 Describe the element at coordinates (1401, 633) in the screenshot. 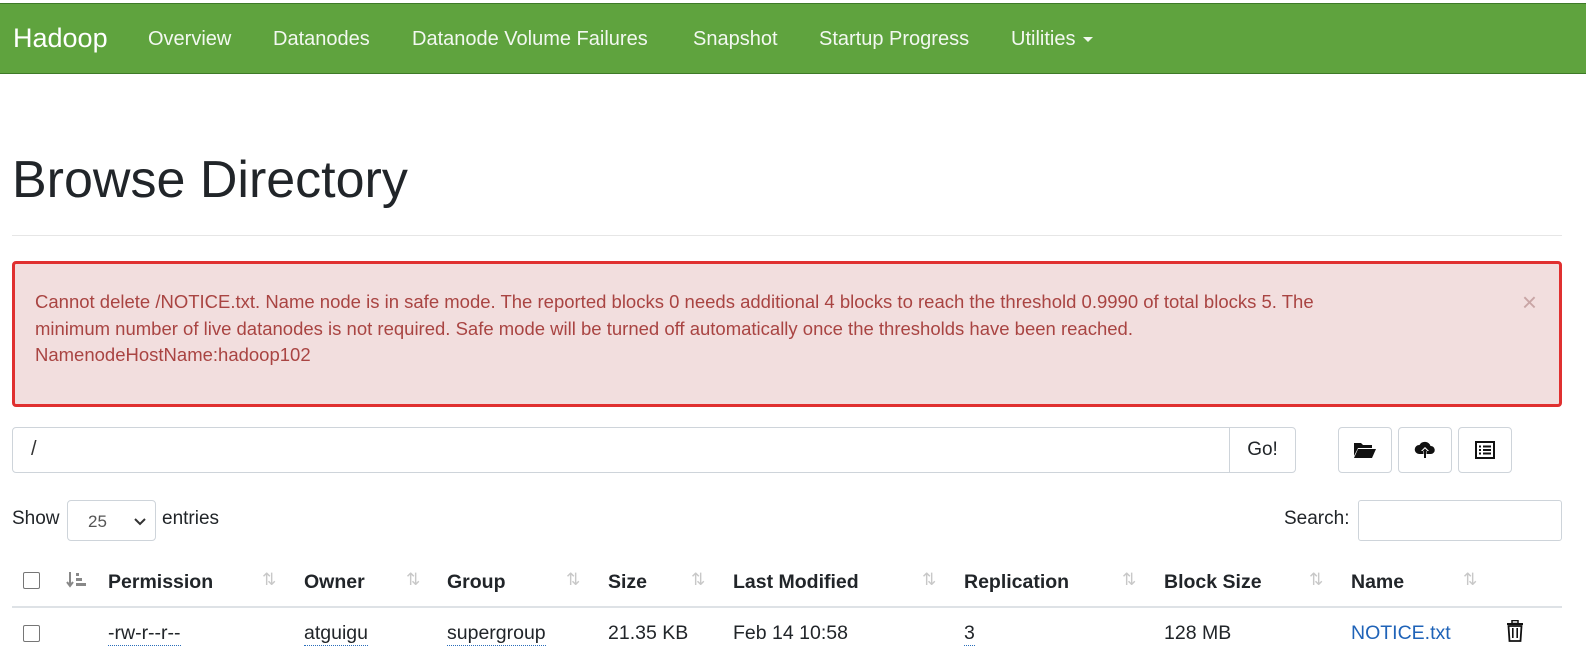

I see `cell-name-link: NOTICE.txt` at that location.